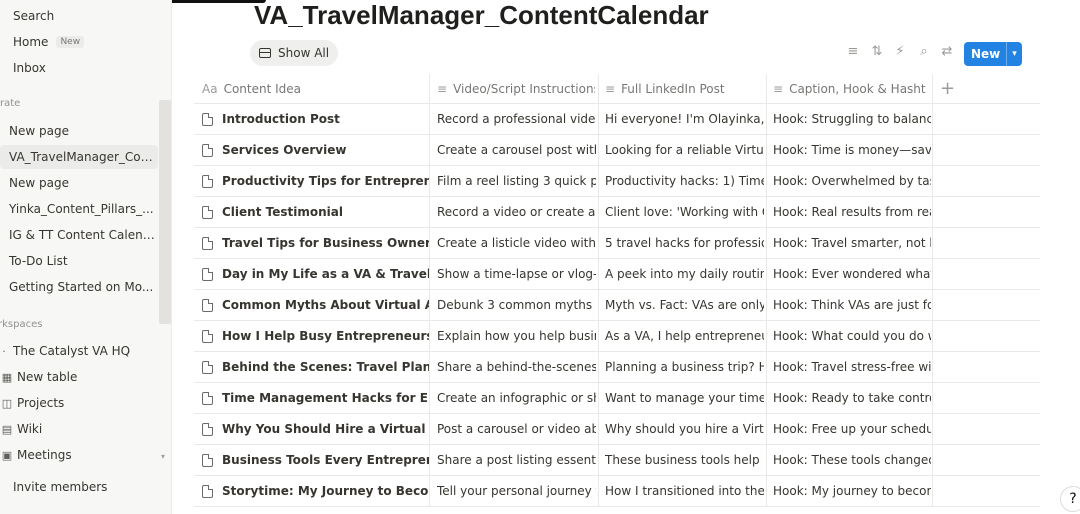  What do you see at coordinates (852, 429) in the screenshot?
I see `table-cell: Hook: Free up your schedule wi` at bounding box center [852, 429].